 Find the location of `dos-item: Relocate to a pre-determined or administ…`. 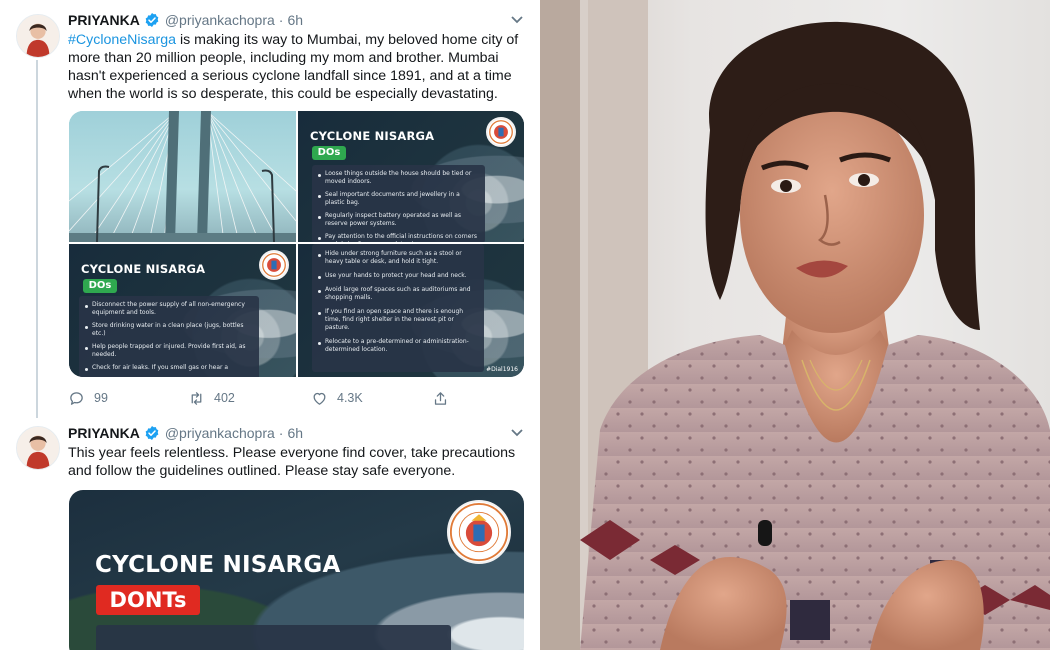

dos-item: Relocate to a pre-determined or administ… is located at coordinates (398, 346).